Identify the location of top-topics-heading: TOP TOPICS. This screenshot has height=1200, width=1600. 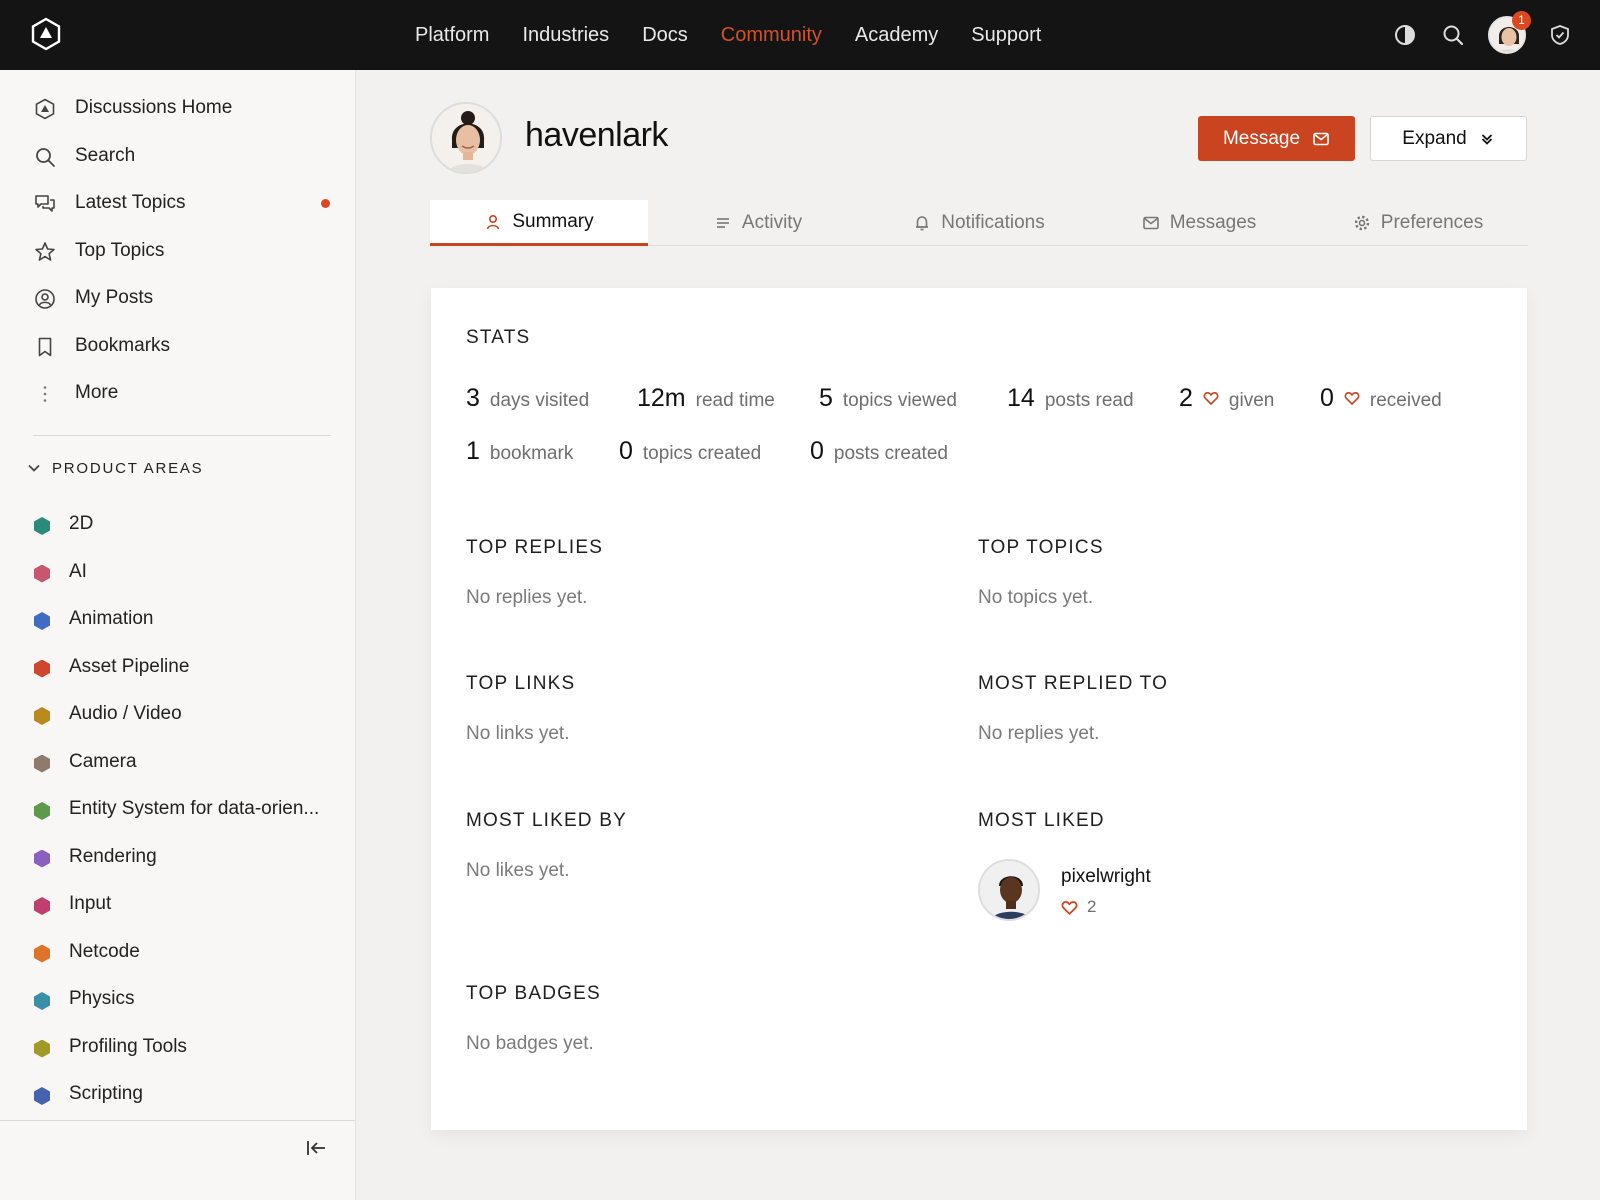
(1041, 547).